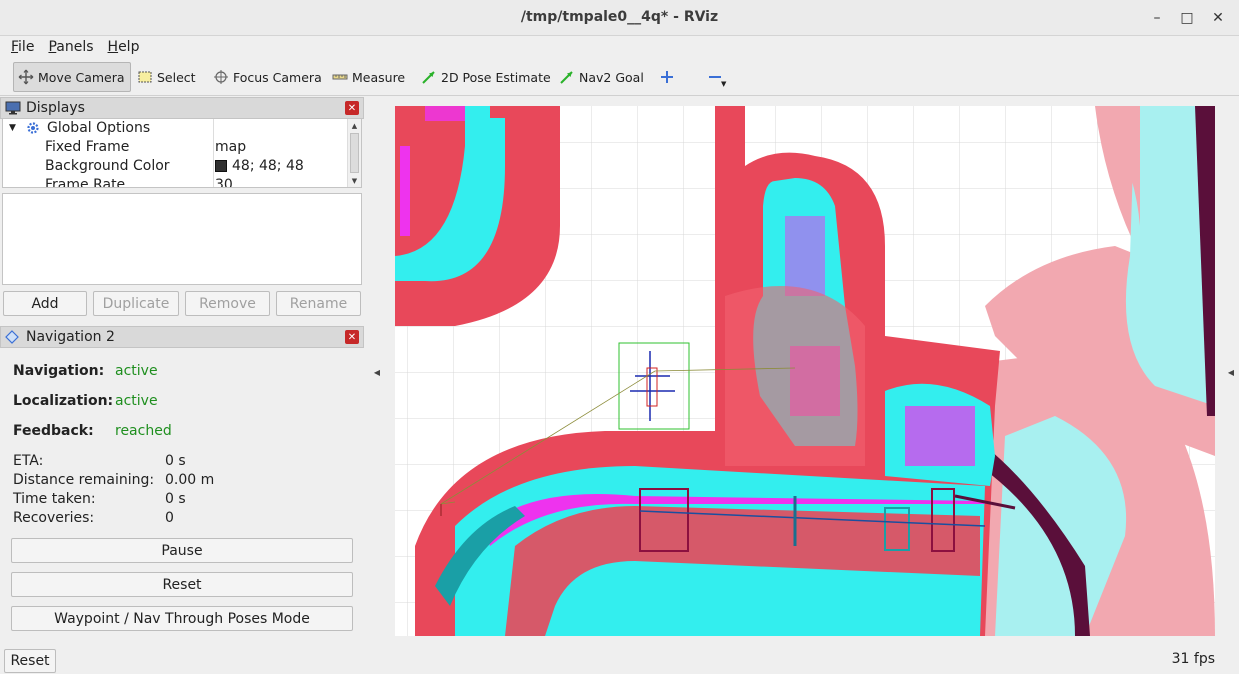  I want to click on plus-icon, so click(667, 77).